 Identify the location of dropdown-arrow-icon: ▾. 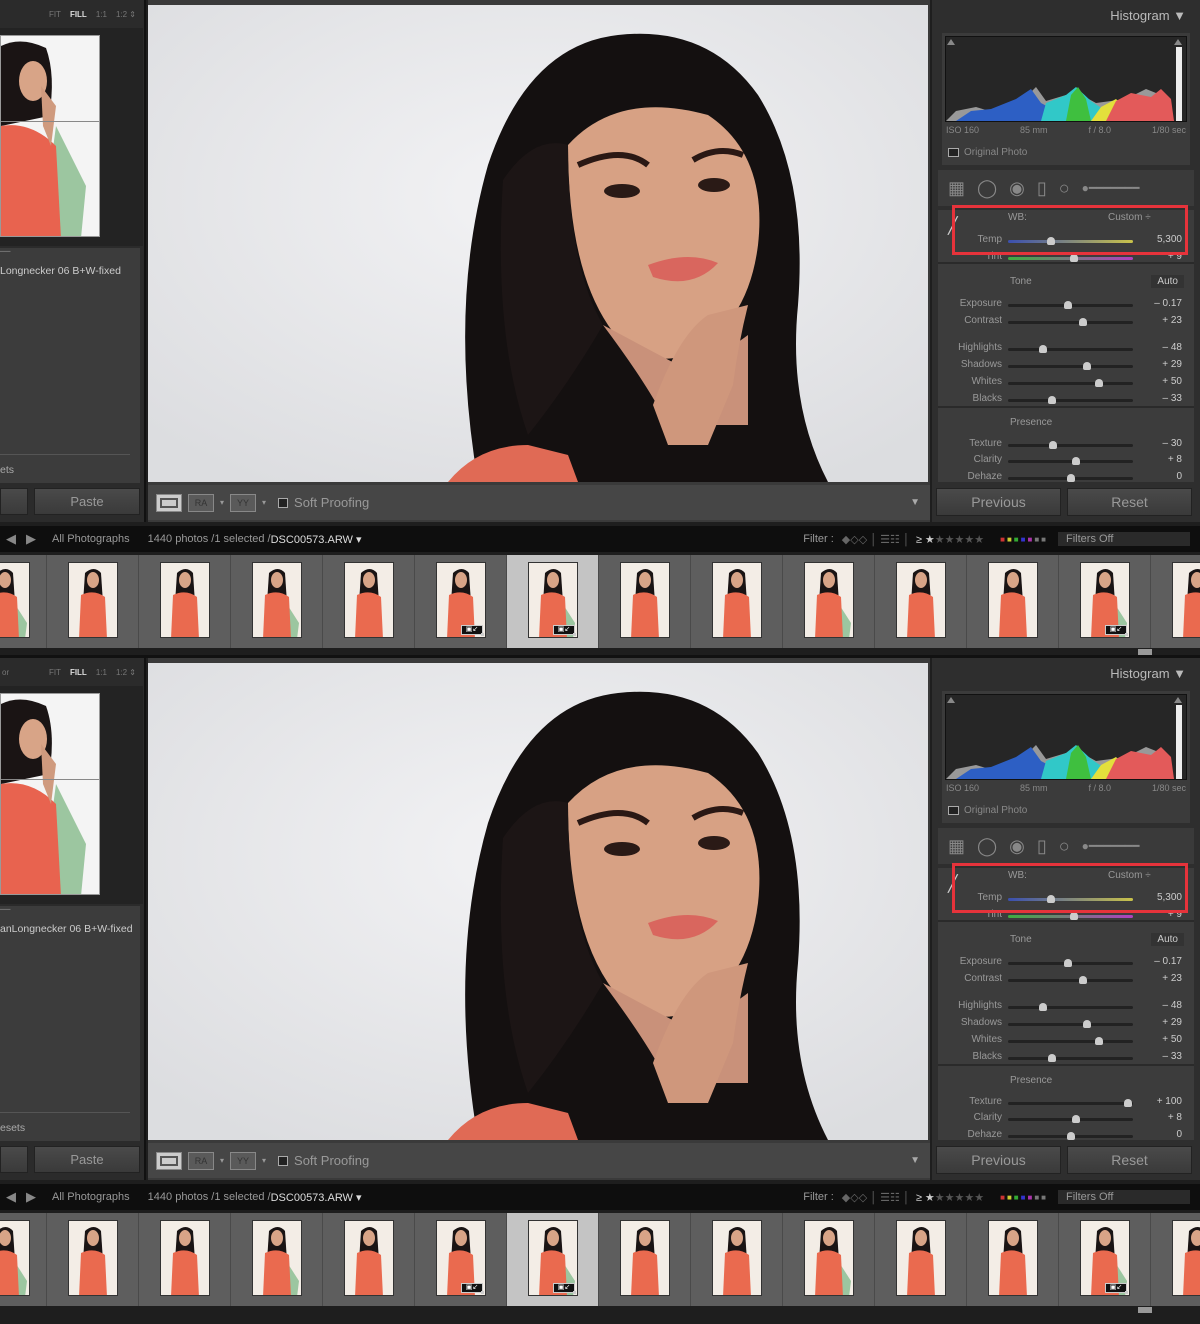
(222, 1160).